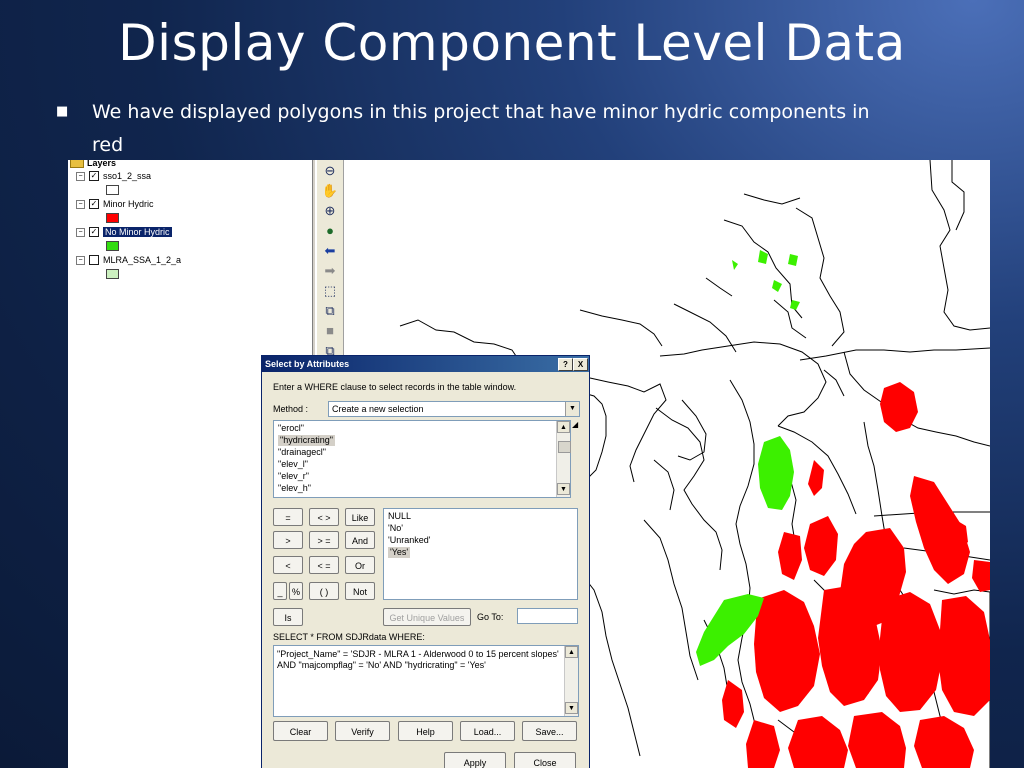 The image size is (1024, 768). Describe the element at coordinates (330, 331) in the screenshot. I see `stop-icon: ■` at that location.